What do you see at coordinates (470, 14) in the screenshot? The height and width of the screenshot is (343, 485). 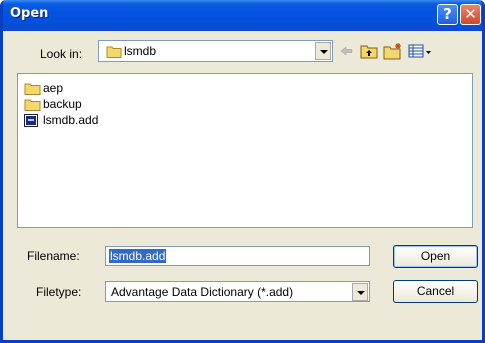 I see `close-button: ✕` at bounding box center [470, 14].